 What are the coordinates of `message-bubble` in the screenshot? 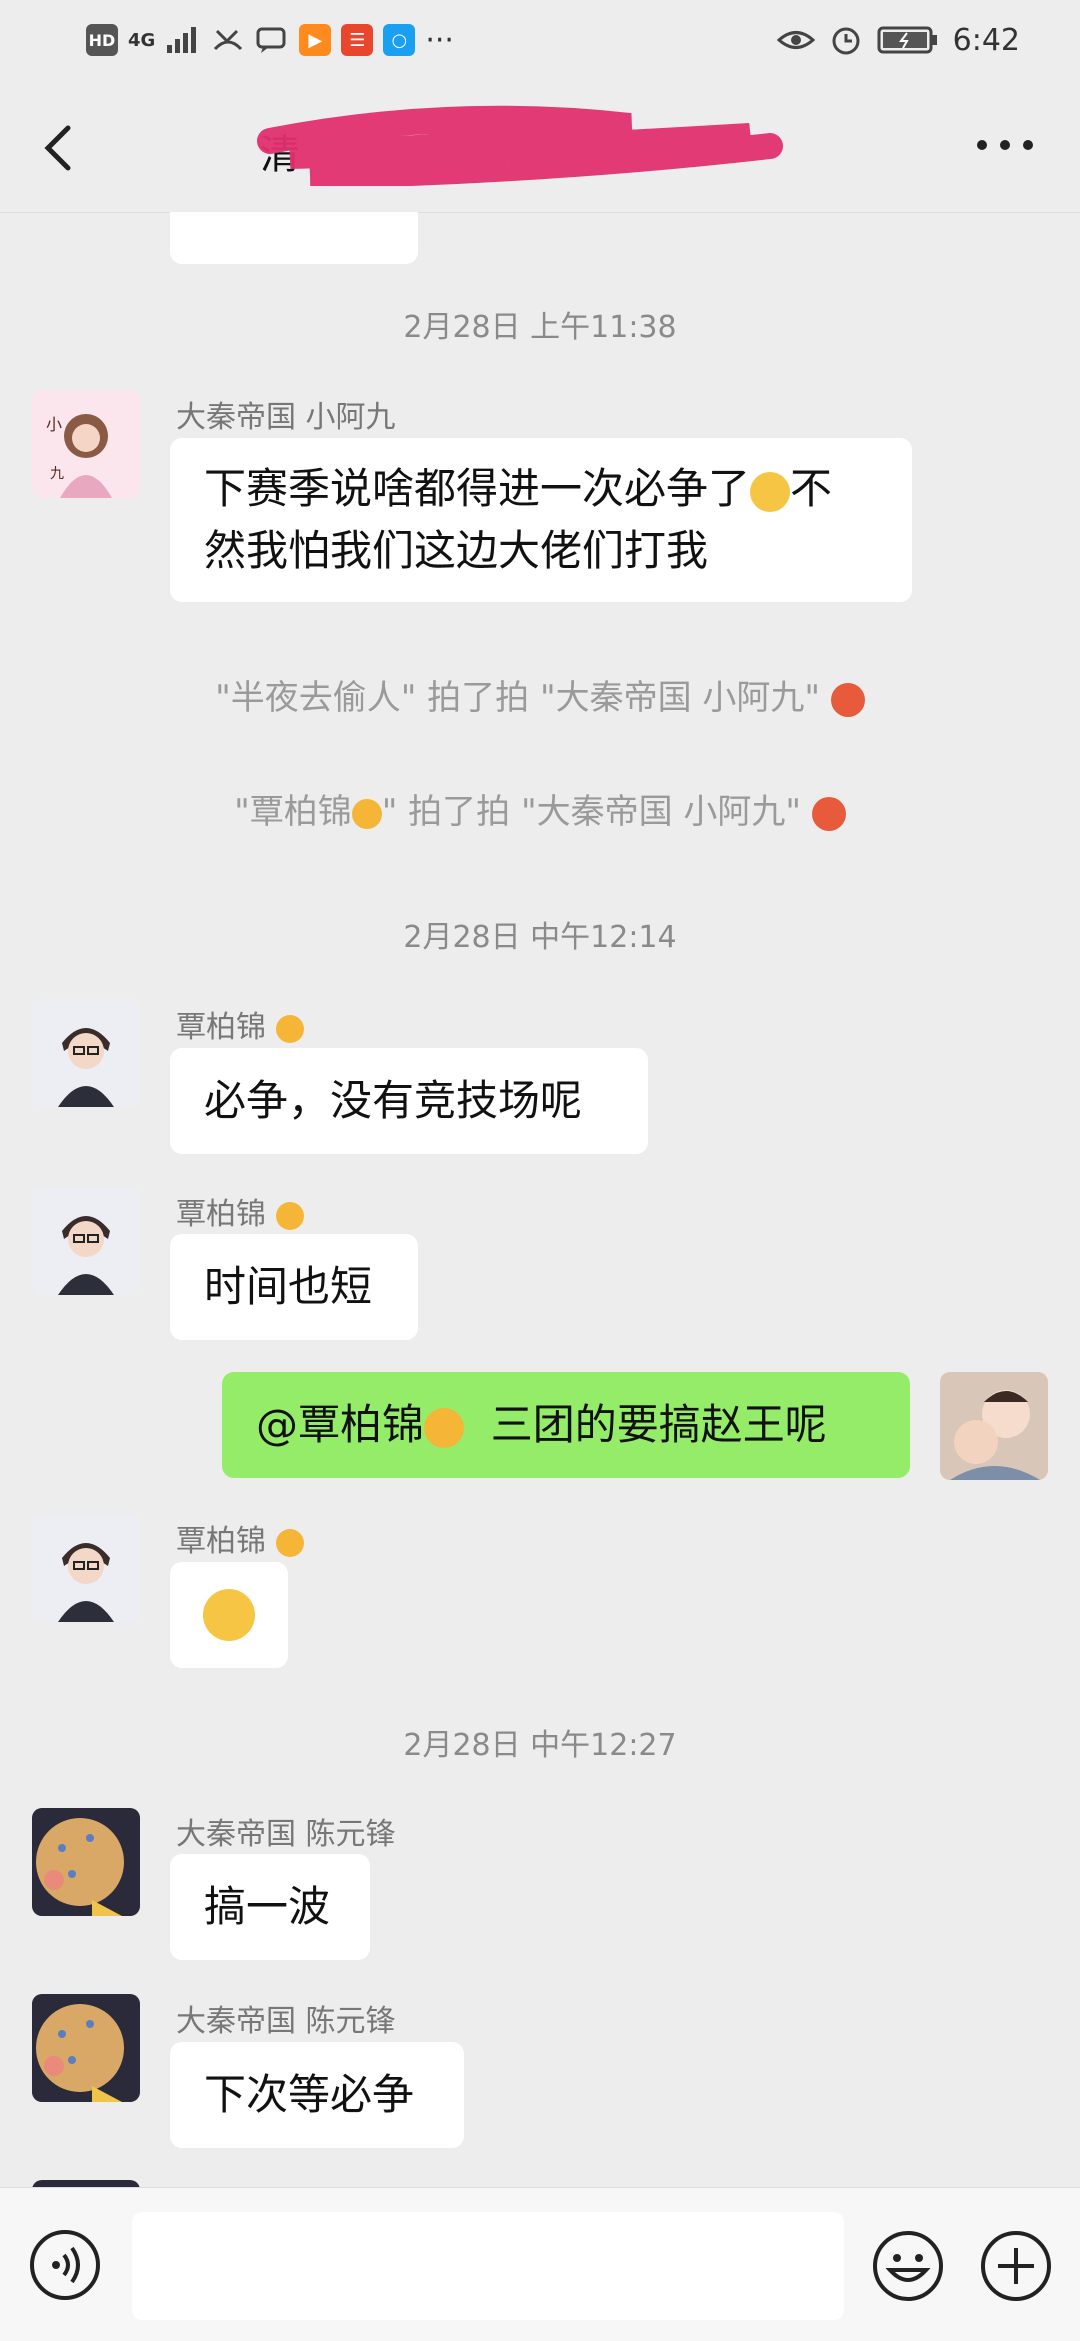 It's located at (229, 1615).